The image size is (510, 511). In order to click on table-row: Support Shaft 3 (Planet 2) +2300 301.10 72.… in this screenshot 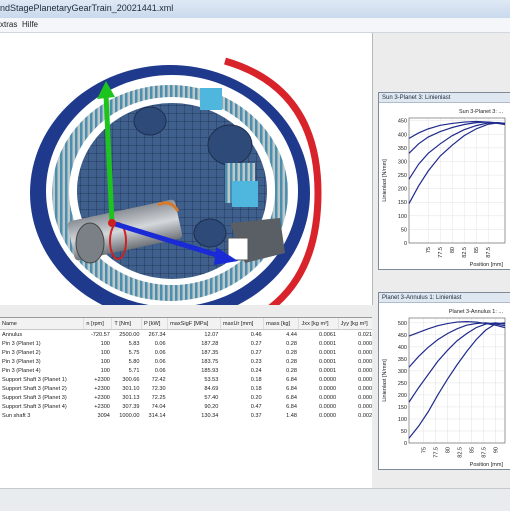, I will do `click(186, 388)`.